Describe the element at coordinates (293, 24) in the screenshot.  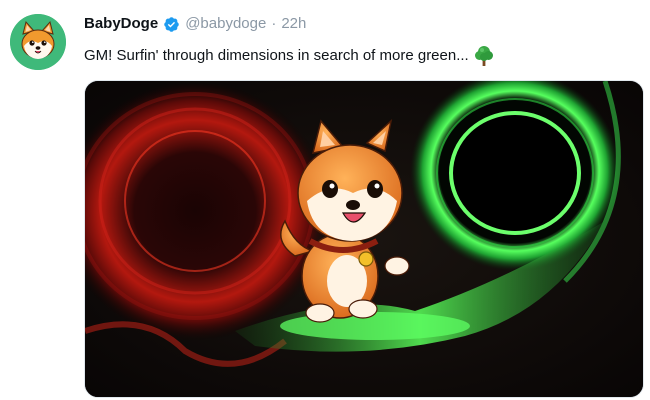
I see `tweet-timestamp: 22h` at that location.